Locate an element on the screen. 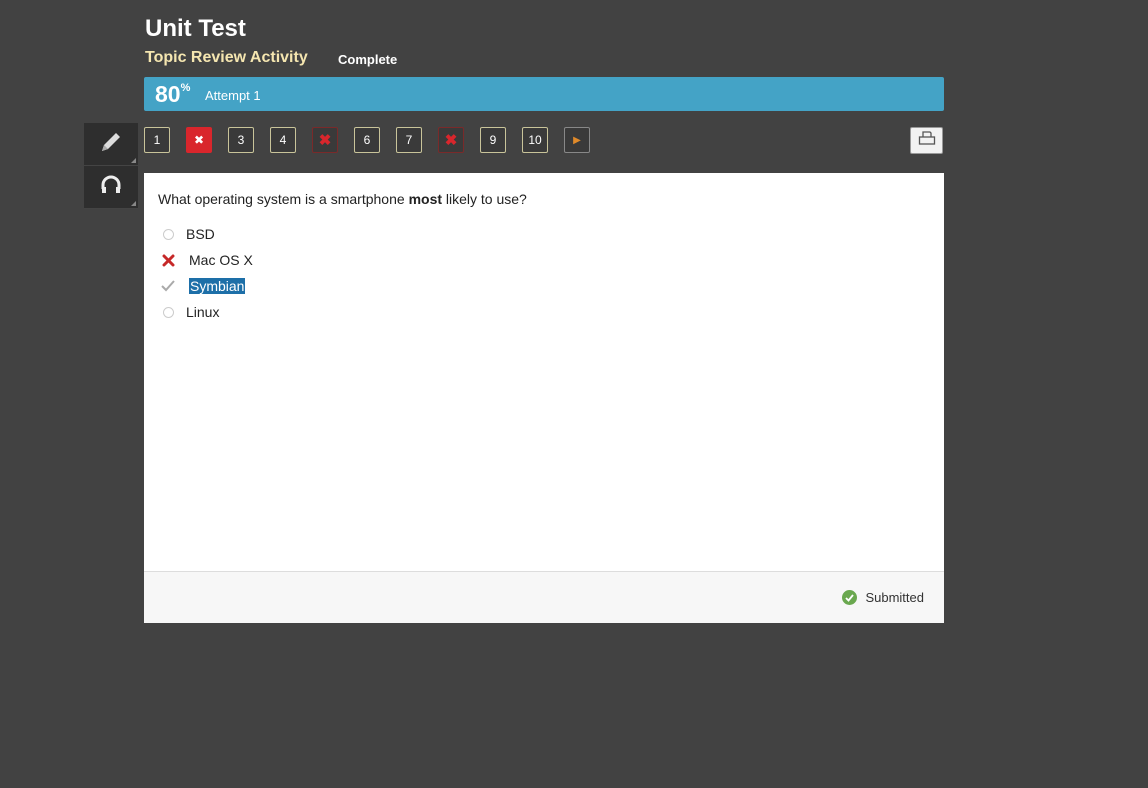  question-2-button-current-wrong: ✖ is located at coordinates (199, 140).